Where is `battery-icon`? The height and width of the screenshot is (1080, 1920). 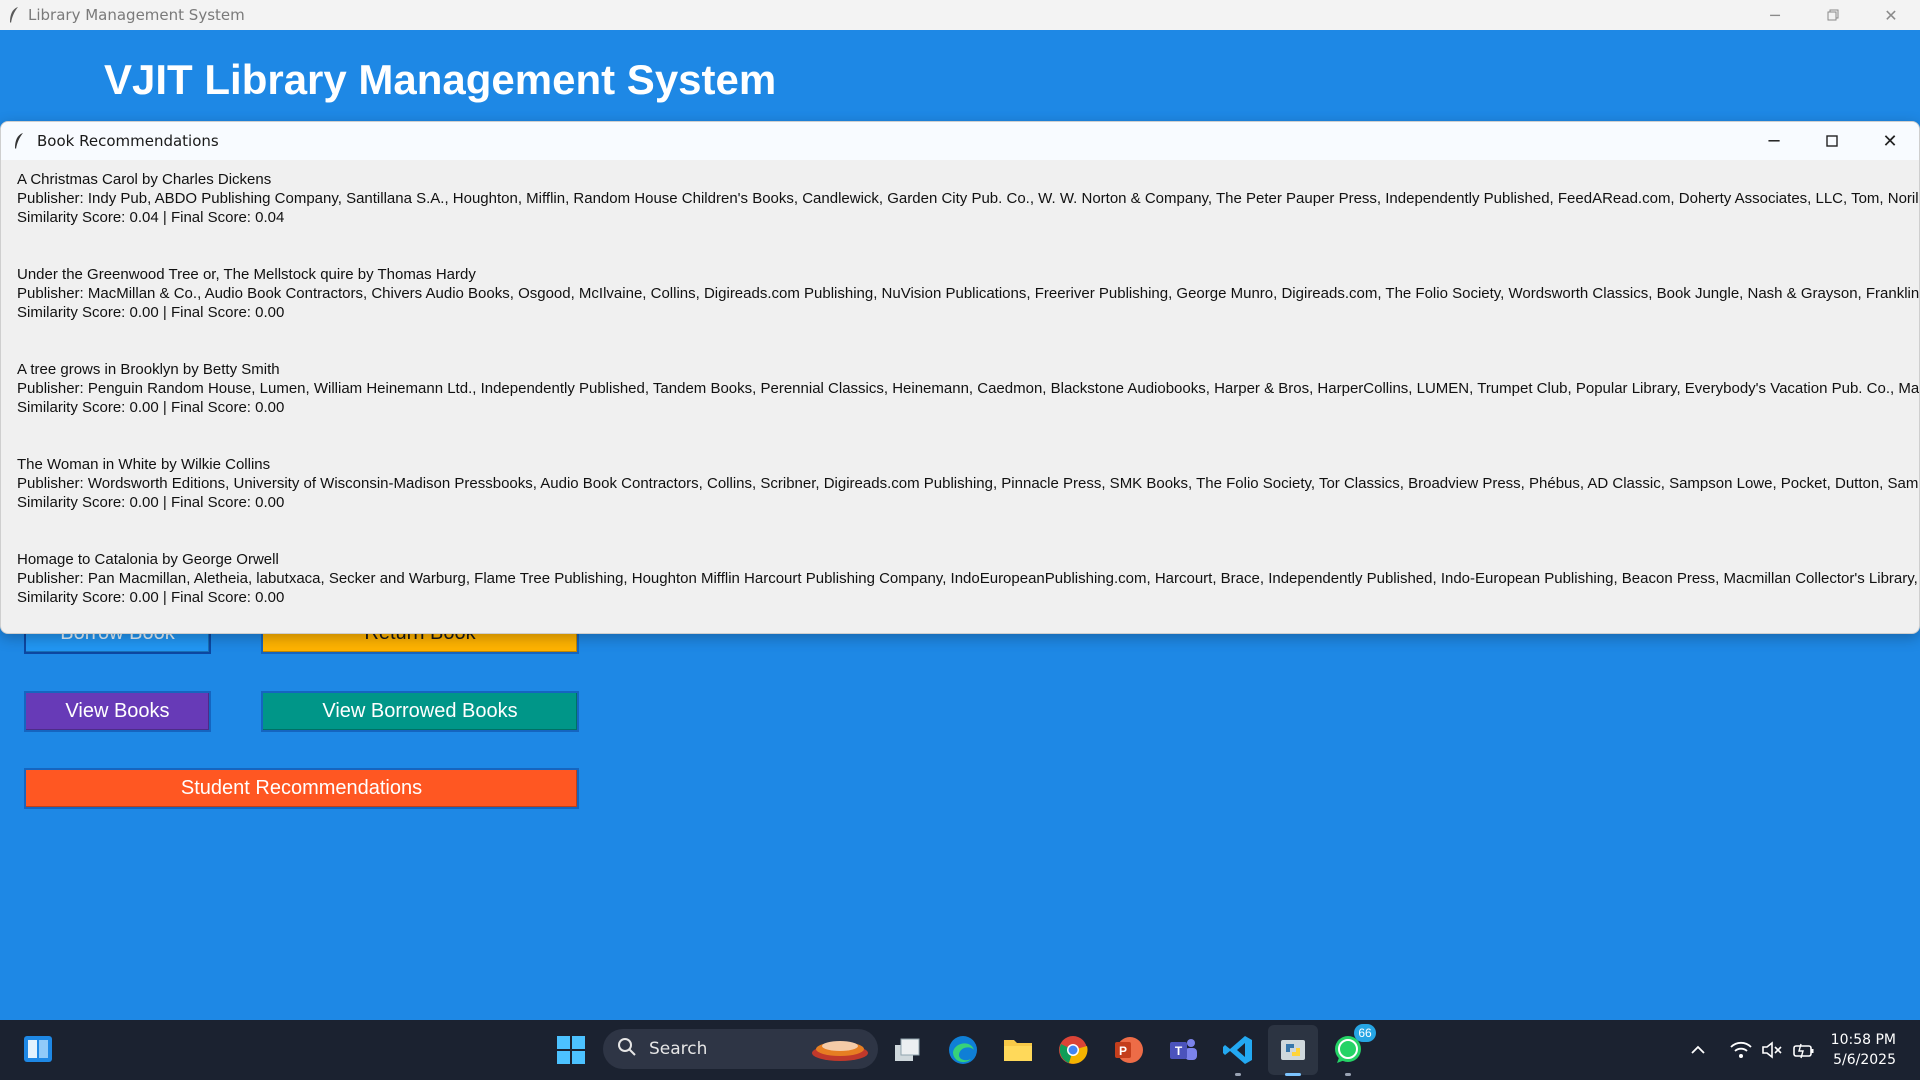 battery-icon is located at coordinates (1804, 1050).